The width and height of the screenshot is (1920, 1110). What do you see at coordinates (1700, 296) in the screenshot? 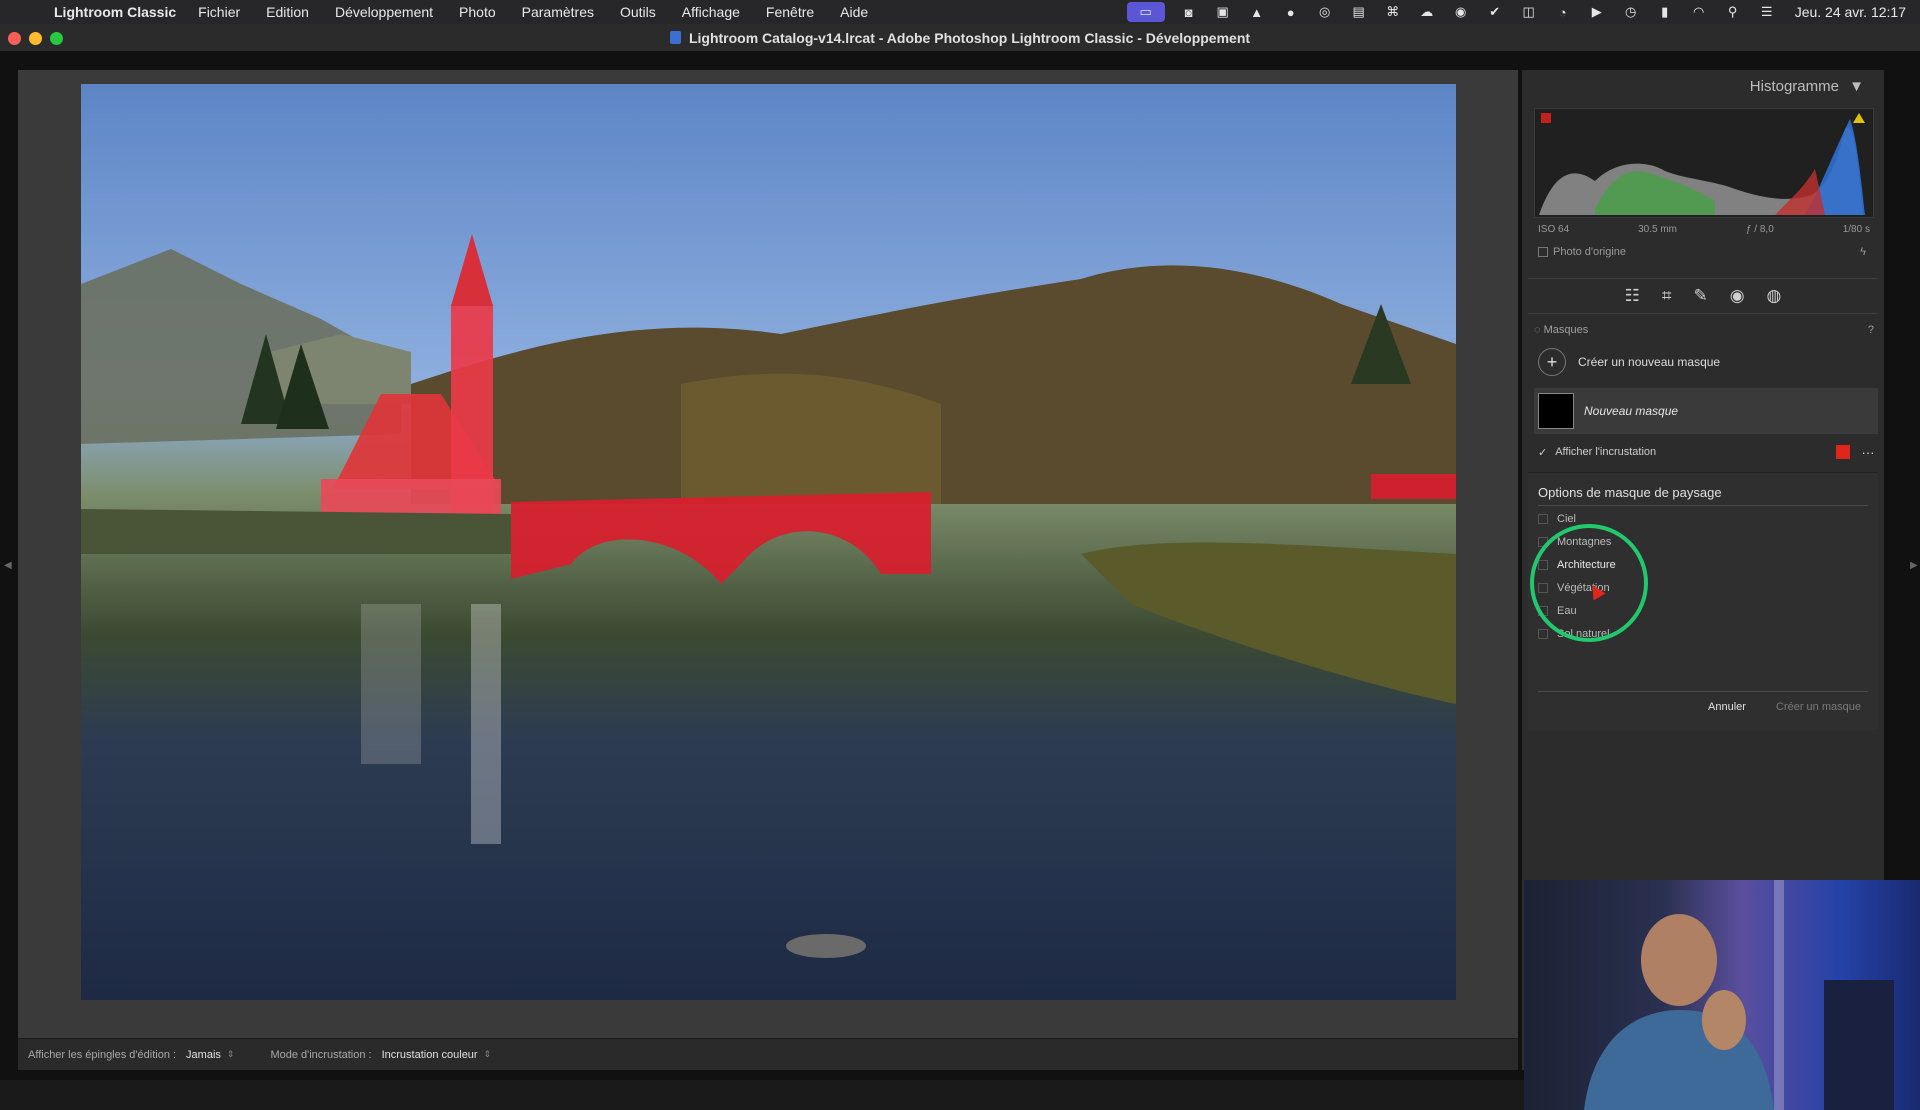
I see `heal-eraser-icon: ✎` at bounding box center [1700, 296].